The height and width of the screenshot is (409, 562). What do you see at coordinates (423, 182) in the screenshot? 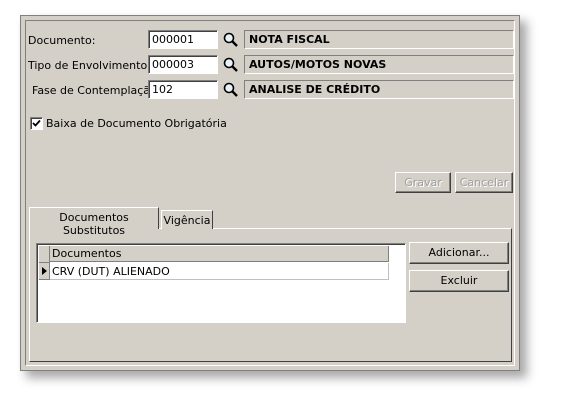
I see `gravar-button: Gravar` at bounding box center [423, 182].